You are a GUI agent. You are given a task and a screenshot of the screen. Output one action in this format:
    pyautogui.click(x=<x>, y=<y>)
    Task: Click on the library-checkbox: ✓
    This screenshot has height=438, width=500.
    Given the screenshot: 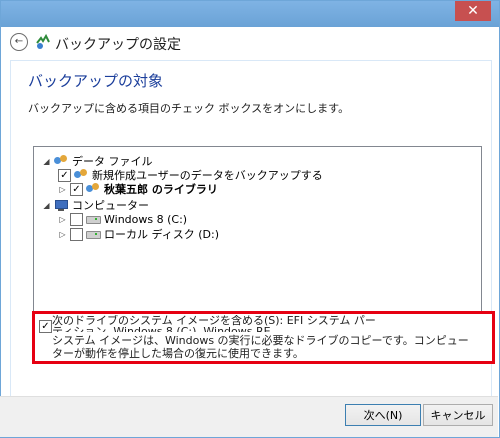 What is the action you would take?
    pyautogui.click(x=76, y=189)
    